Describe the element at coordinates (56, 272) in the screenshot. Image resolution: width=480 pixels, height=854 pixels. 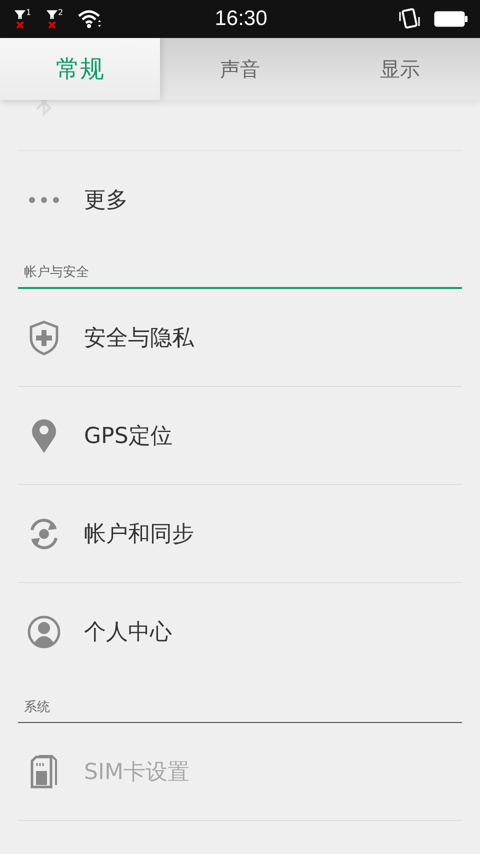
I see `section-header: 帐户与安全` at that location.